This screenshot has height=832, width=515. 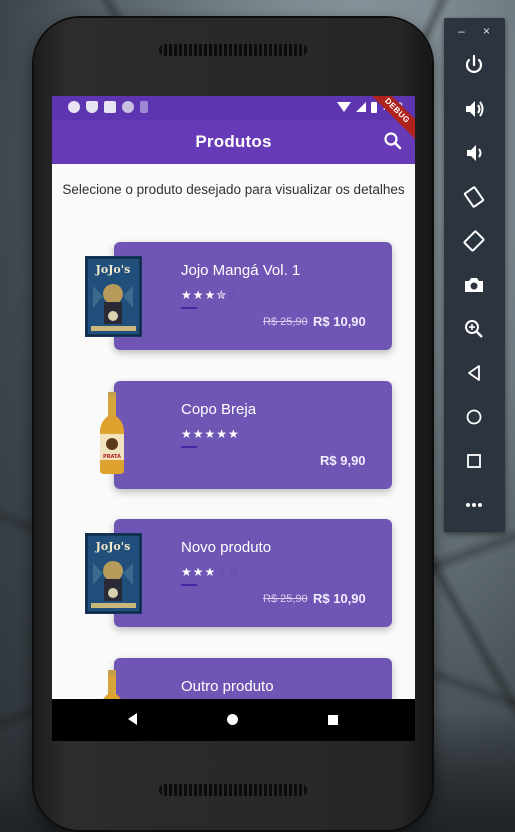 I want to click on system-nav-bar, so click(x=233, y=720).